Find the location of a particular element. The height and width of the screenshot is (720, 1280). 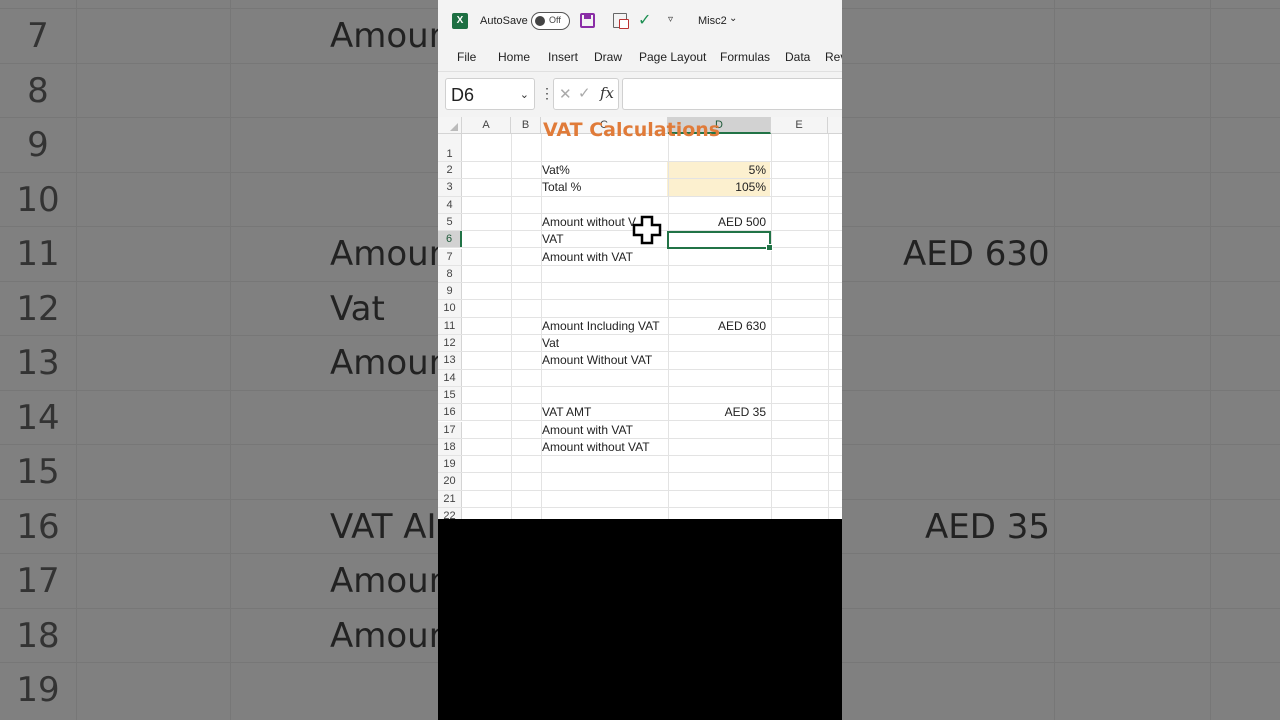

table-row: 18 Amount without VAT is located at coordinates (640, 447).